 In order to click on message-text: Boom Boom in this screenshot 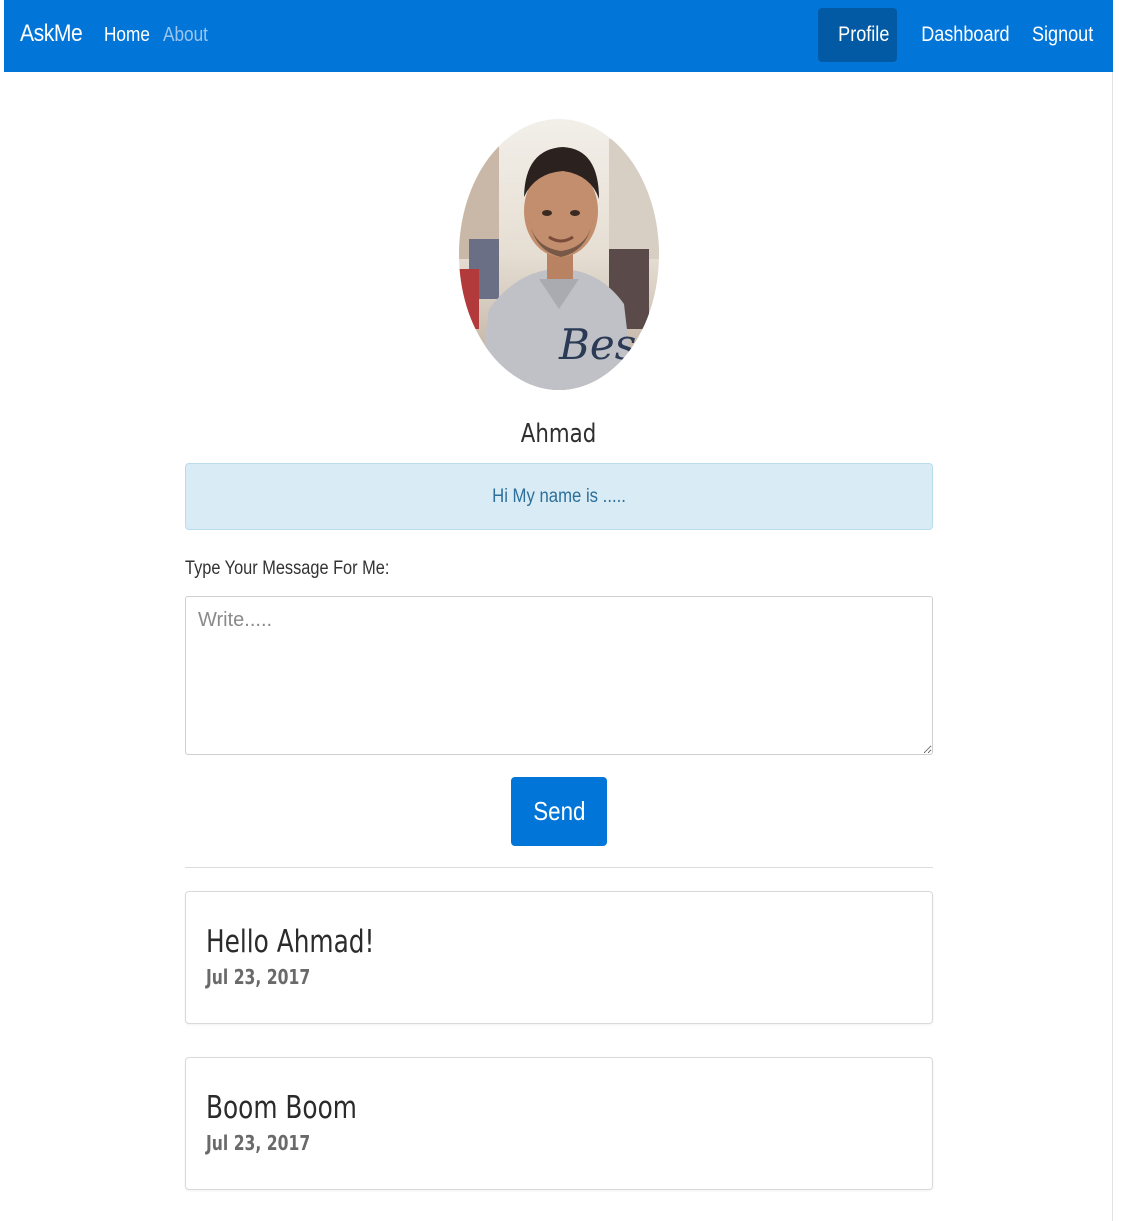, I will do `click(281, 1108)`.